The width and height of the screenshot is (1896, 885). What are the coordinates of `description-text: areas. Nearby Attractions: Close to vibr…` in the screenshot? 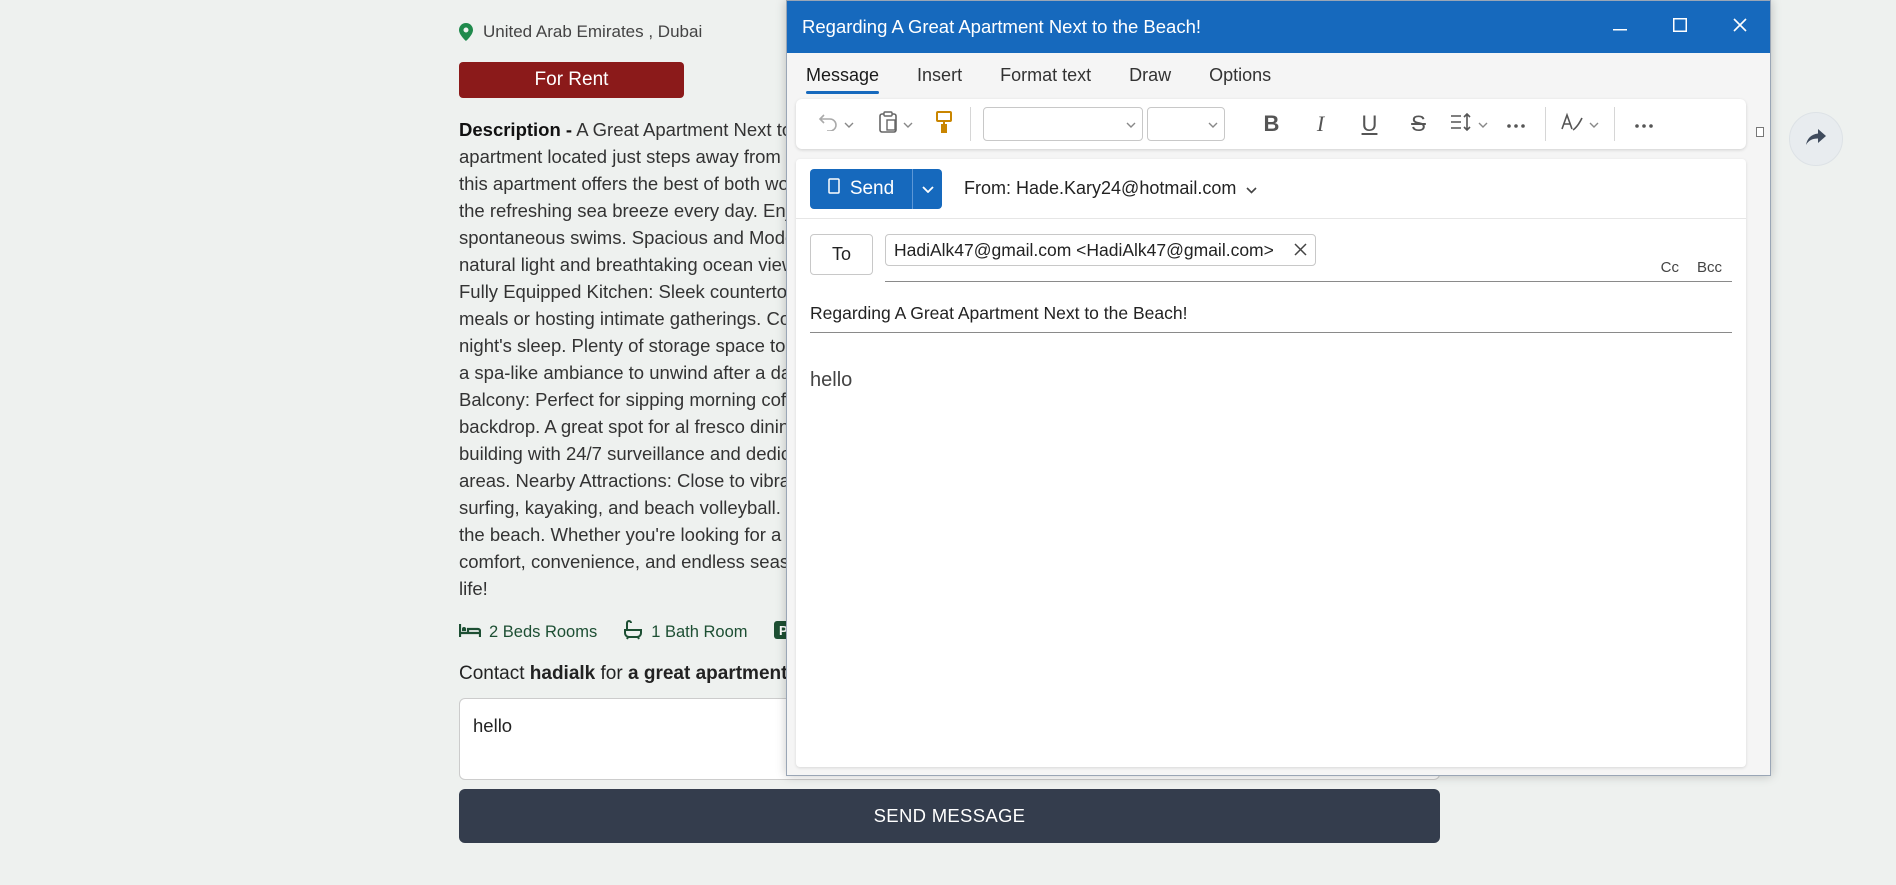 It's located at (630, 480).